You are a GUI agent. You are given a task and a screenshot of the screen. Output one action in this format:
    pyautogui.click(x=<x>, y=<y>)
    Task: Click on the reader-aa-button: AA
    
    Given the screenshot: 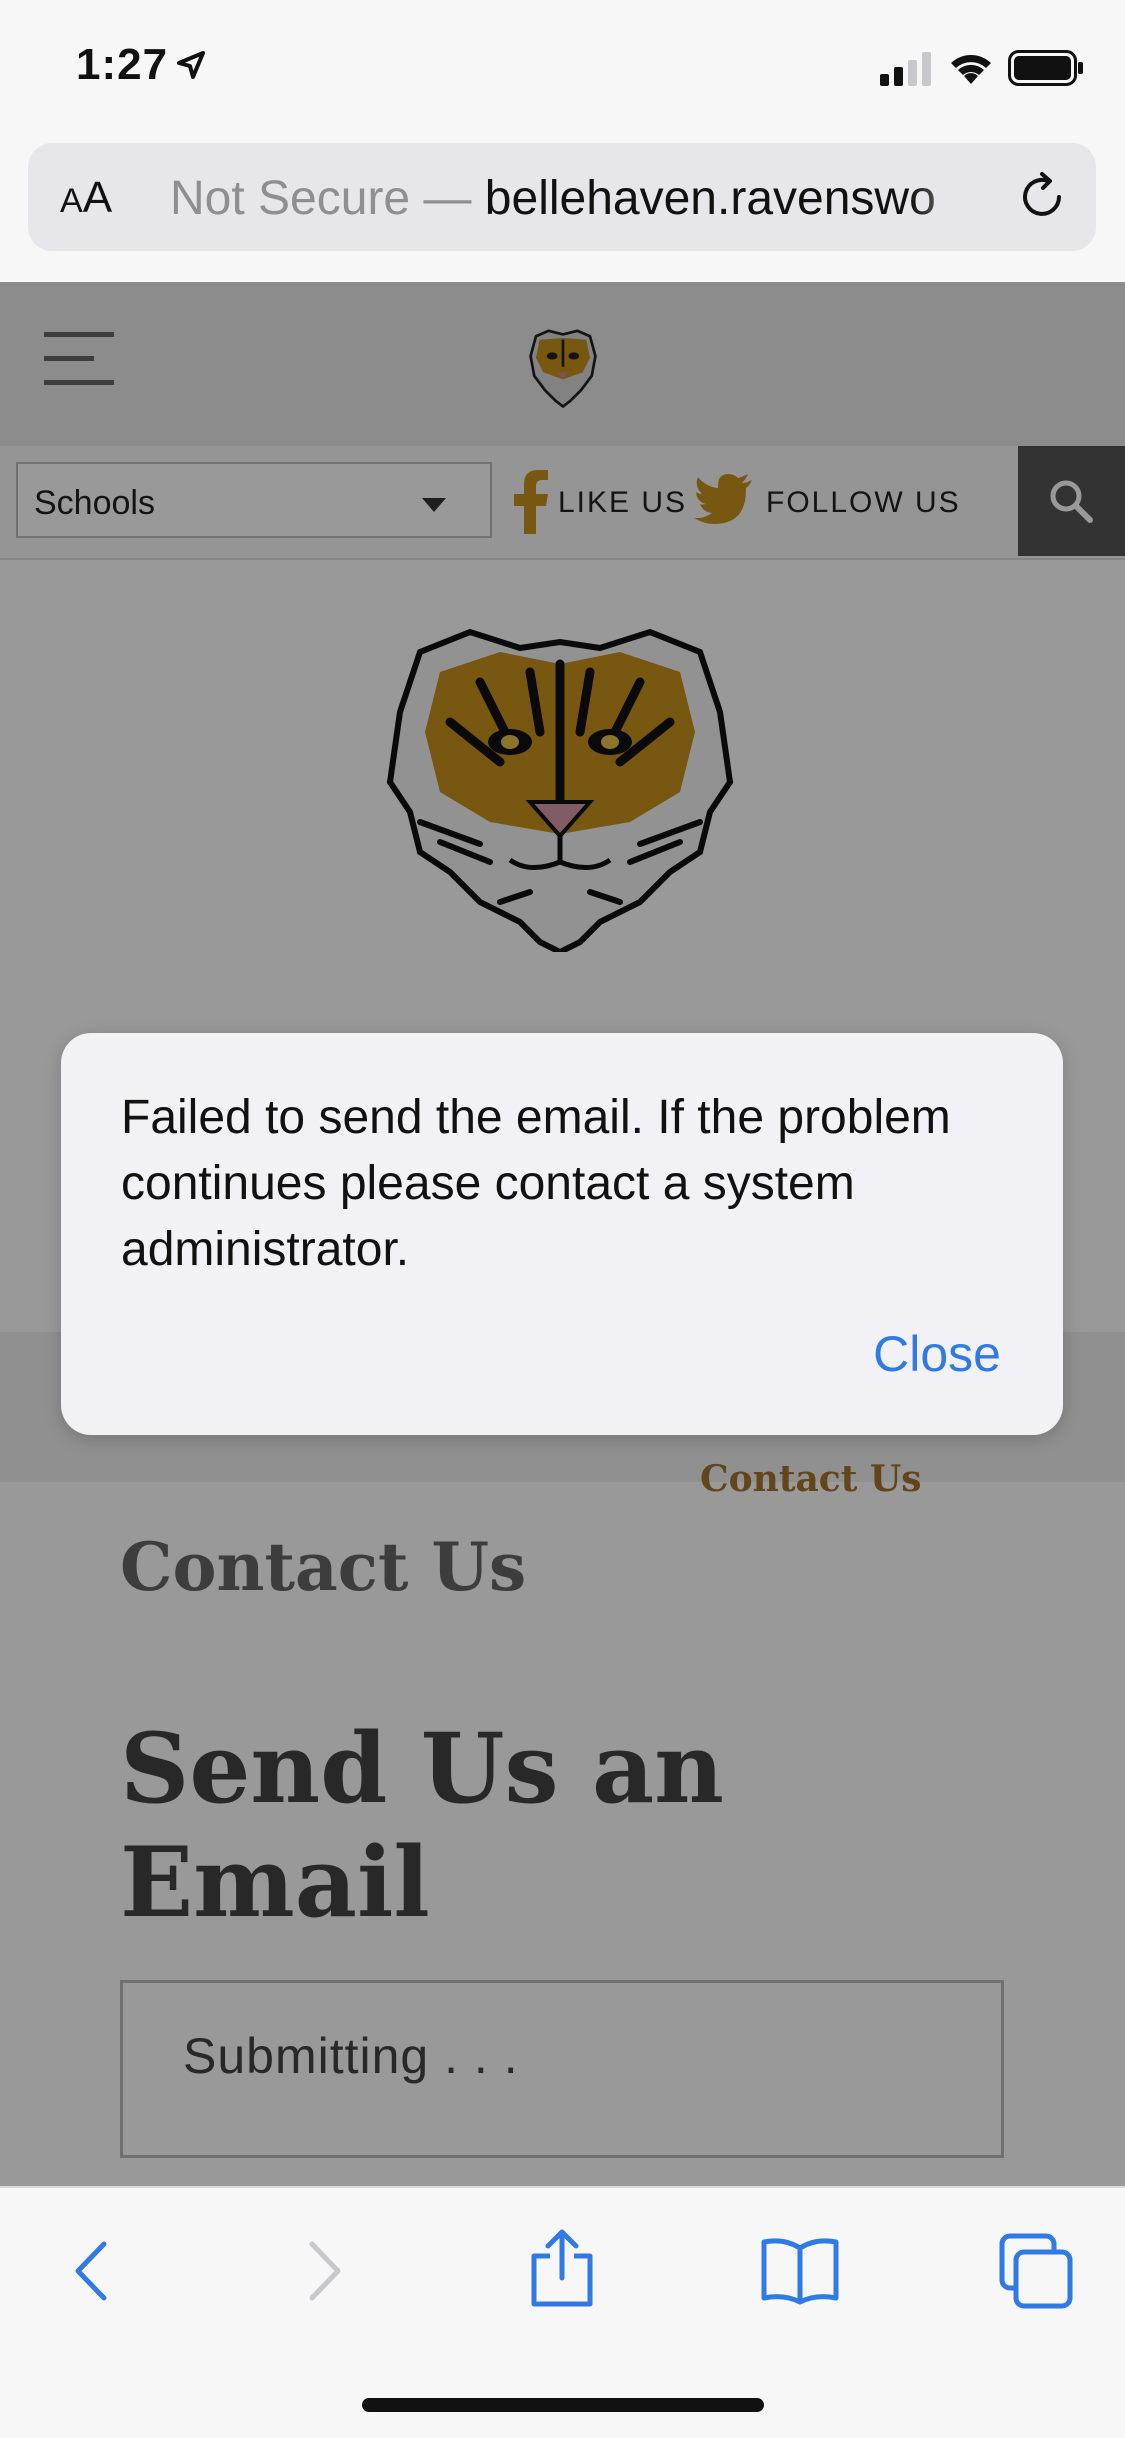 What is the action you would take?
    pyautogui.click(x=86, y=198)
    